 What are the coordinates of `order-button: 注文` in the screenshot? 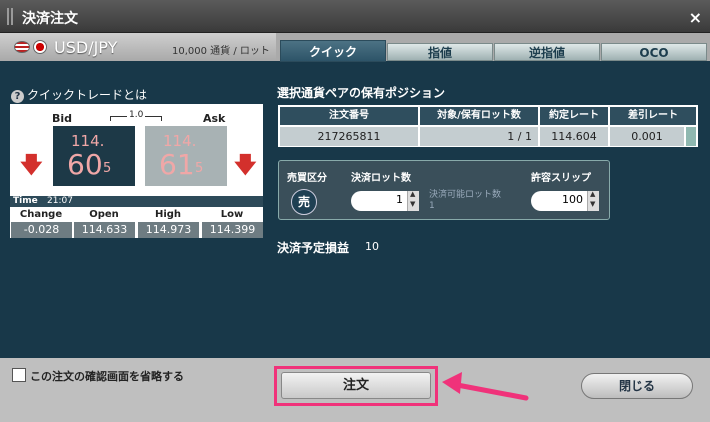 It's located at (356, 385).